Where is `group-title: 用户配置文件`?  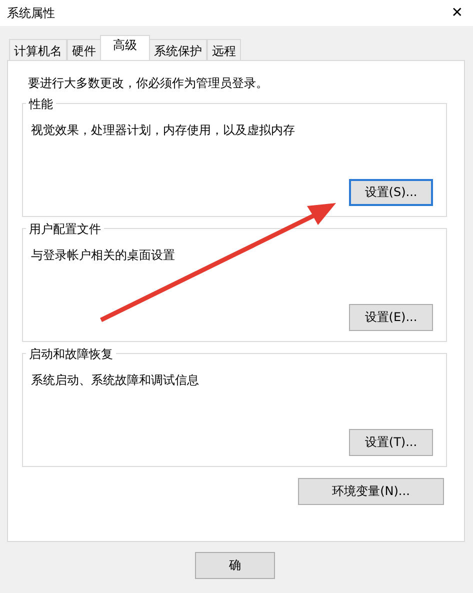 group-title: 用户配置文件 is located at coordinates (65, 229).